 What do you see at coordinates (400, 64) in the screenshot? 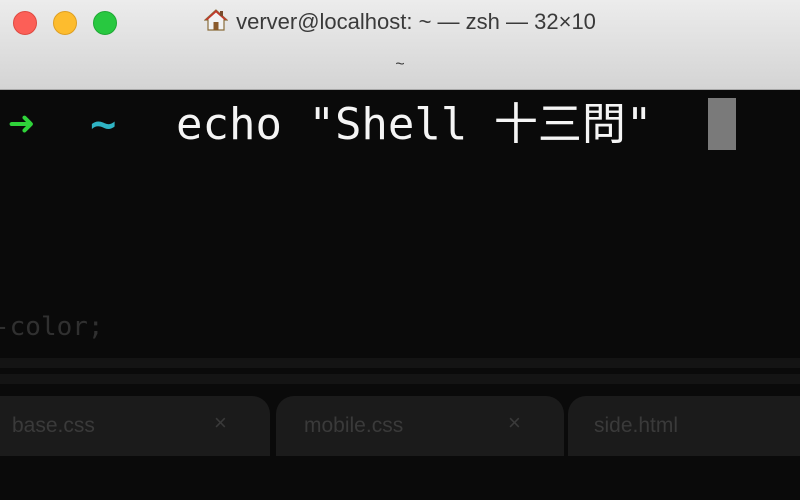
I see `window-subtitle: ~` at bounding box center [400, 64].